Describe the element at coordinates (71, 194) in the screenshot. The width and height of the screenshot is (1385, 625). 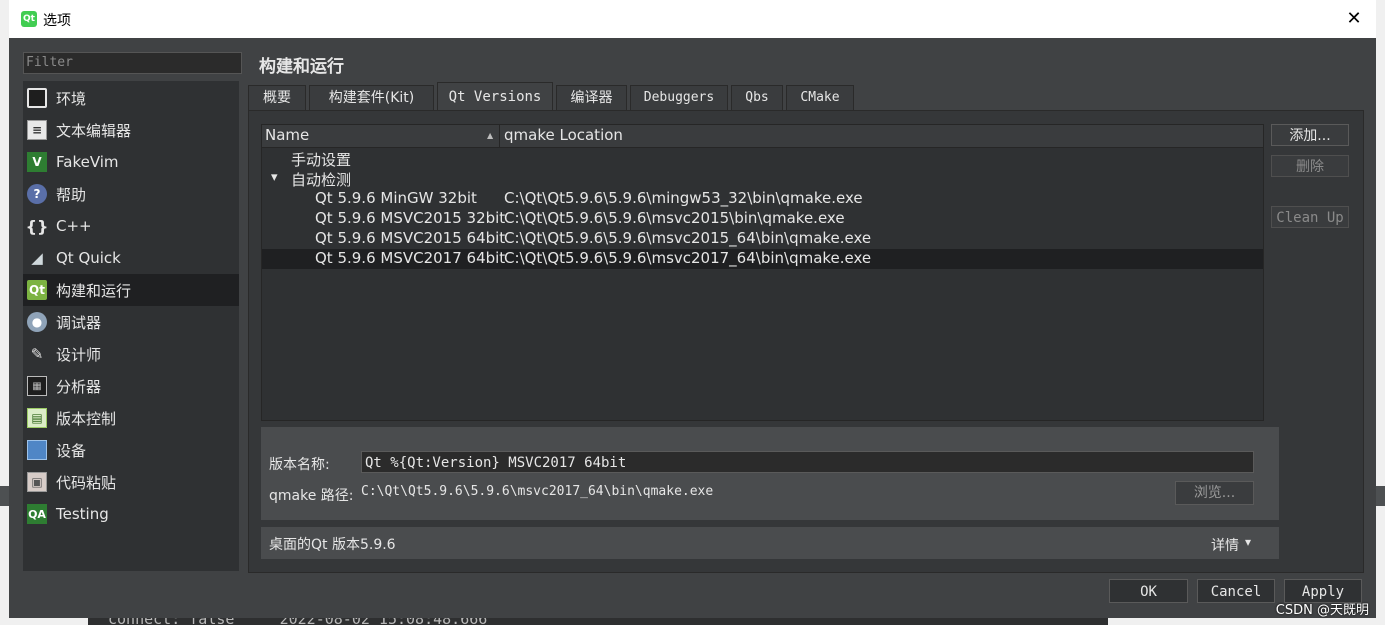
I see `sidebar-item-label: 帮助` at that location.